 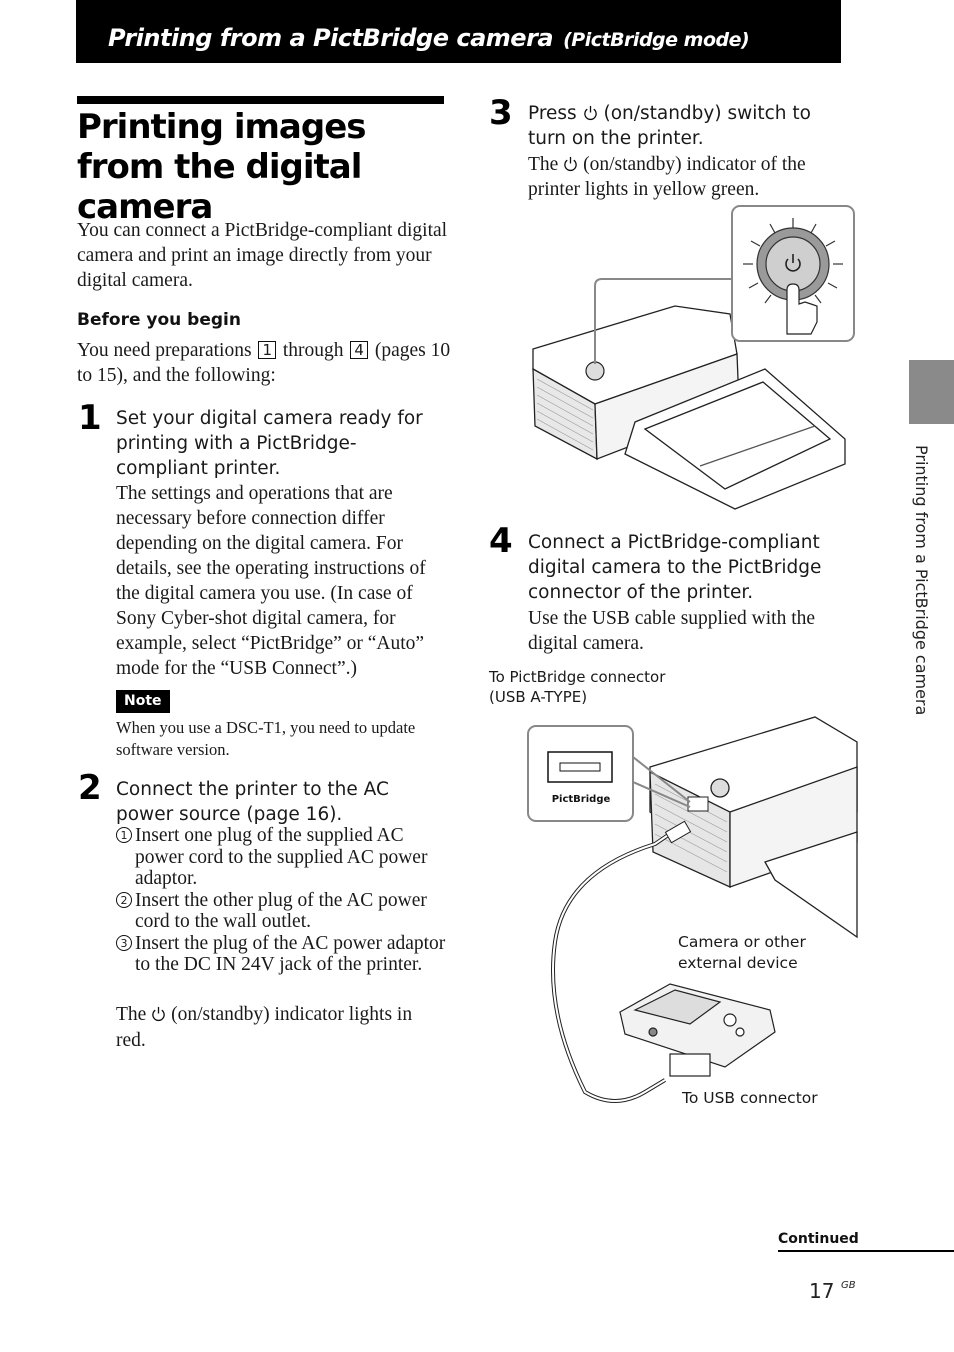 I want to click on step-3-heading-before: Press, so click(x=552, y=113).